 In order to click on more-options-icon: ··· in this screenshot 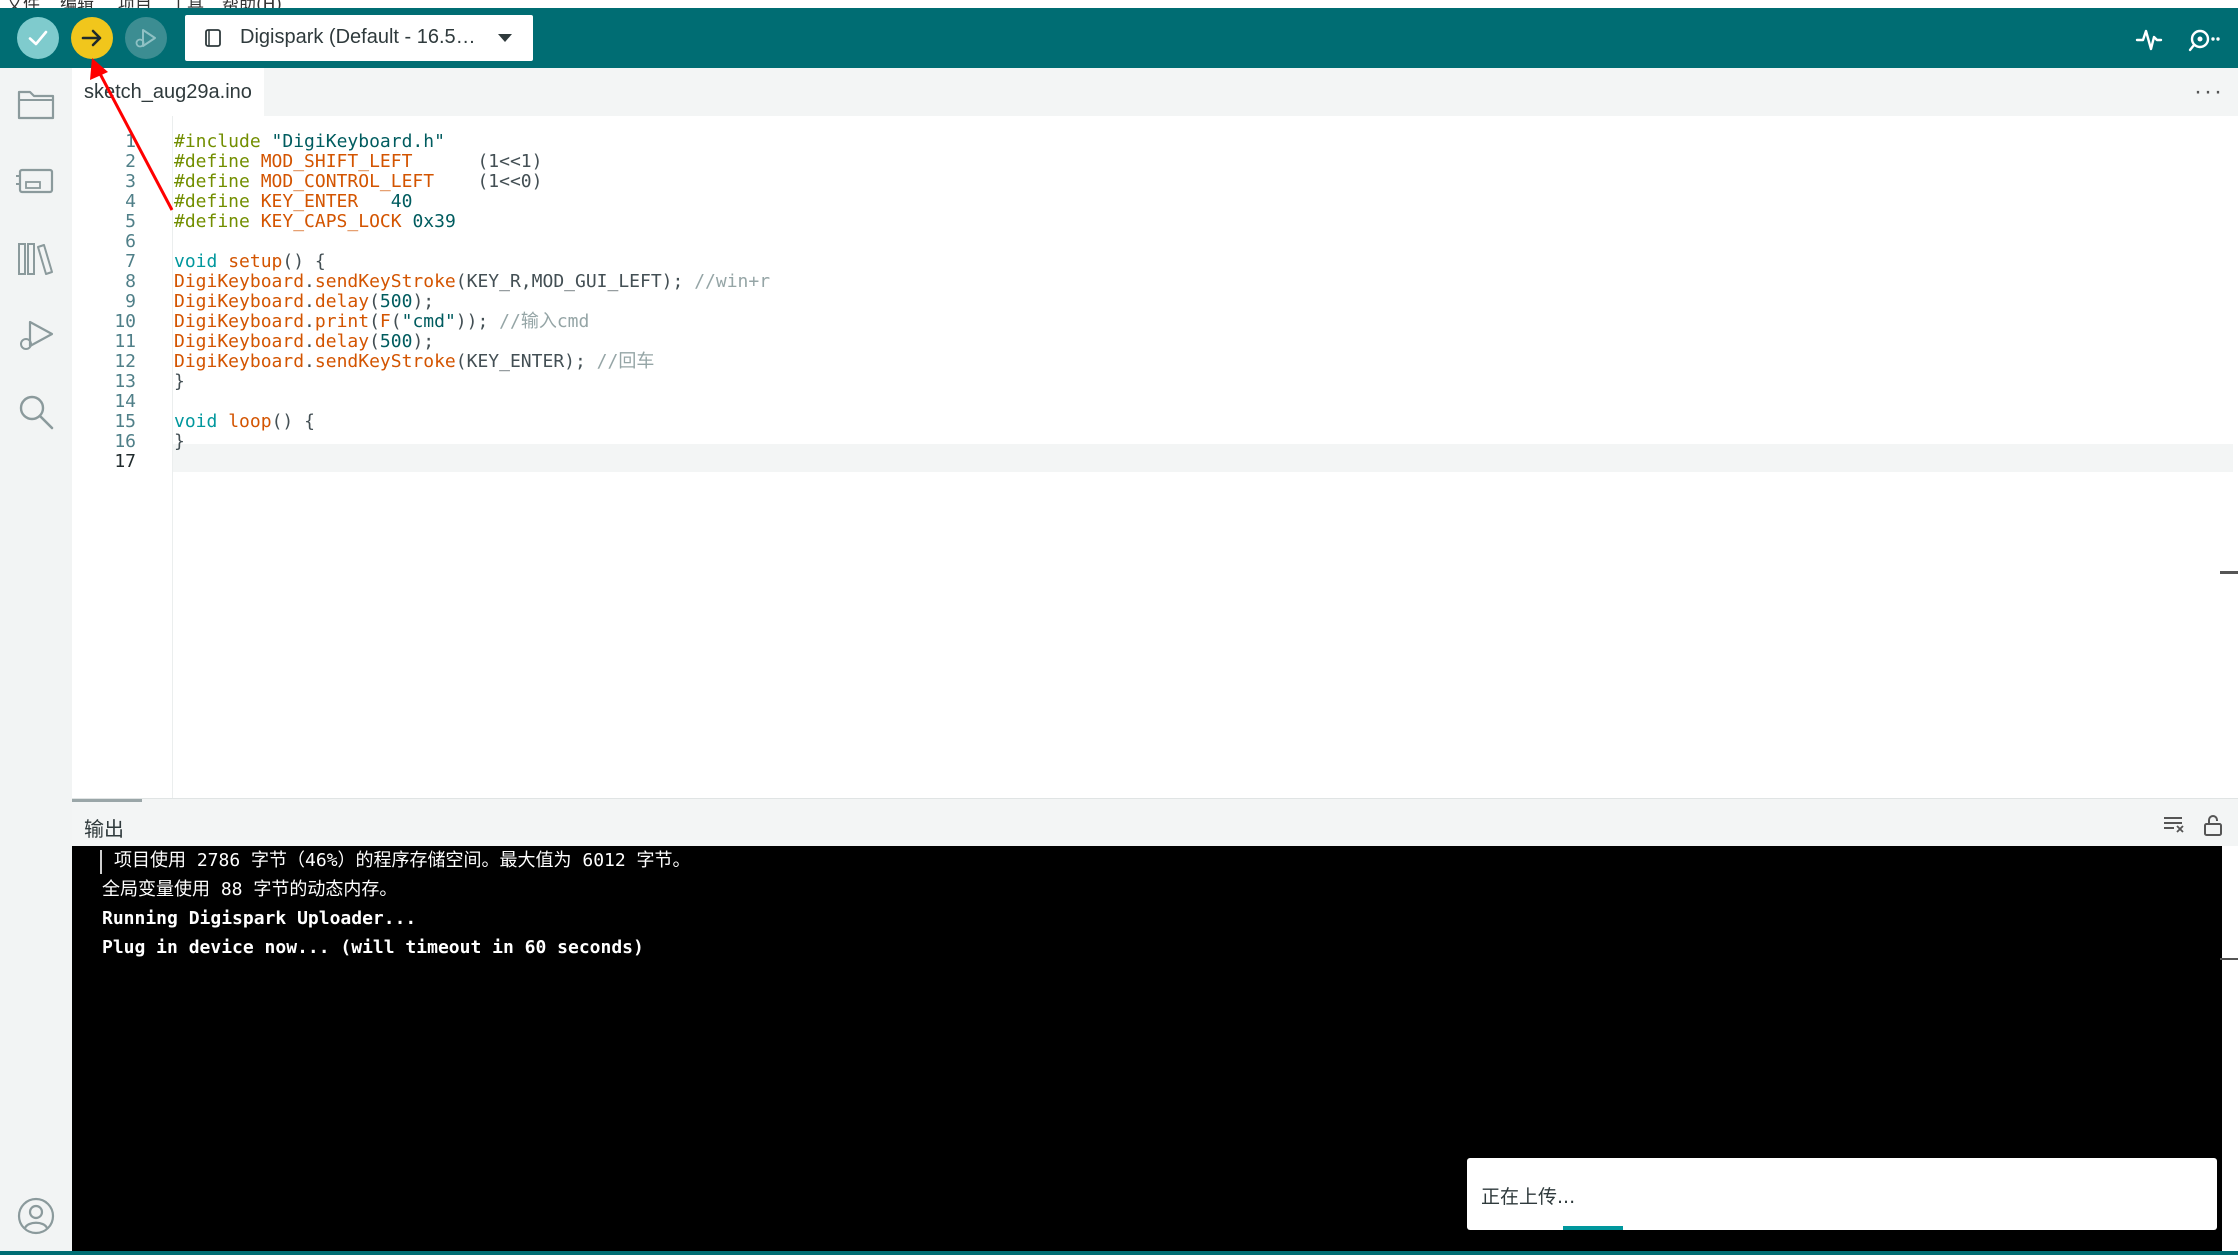, I will do `click(2209, 92)`.